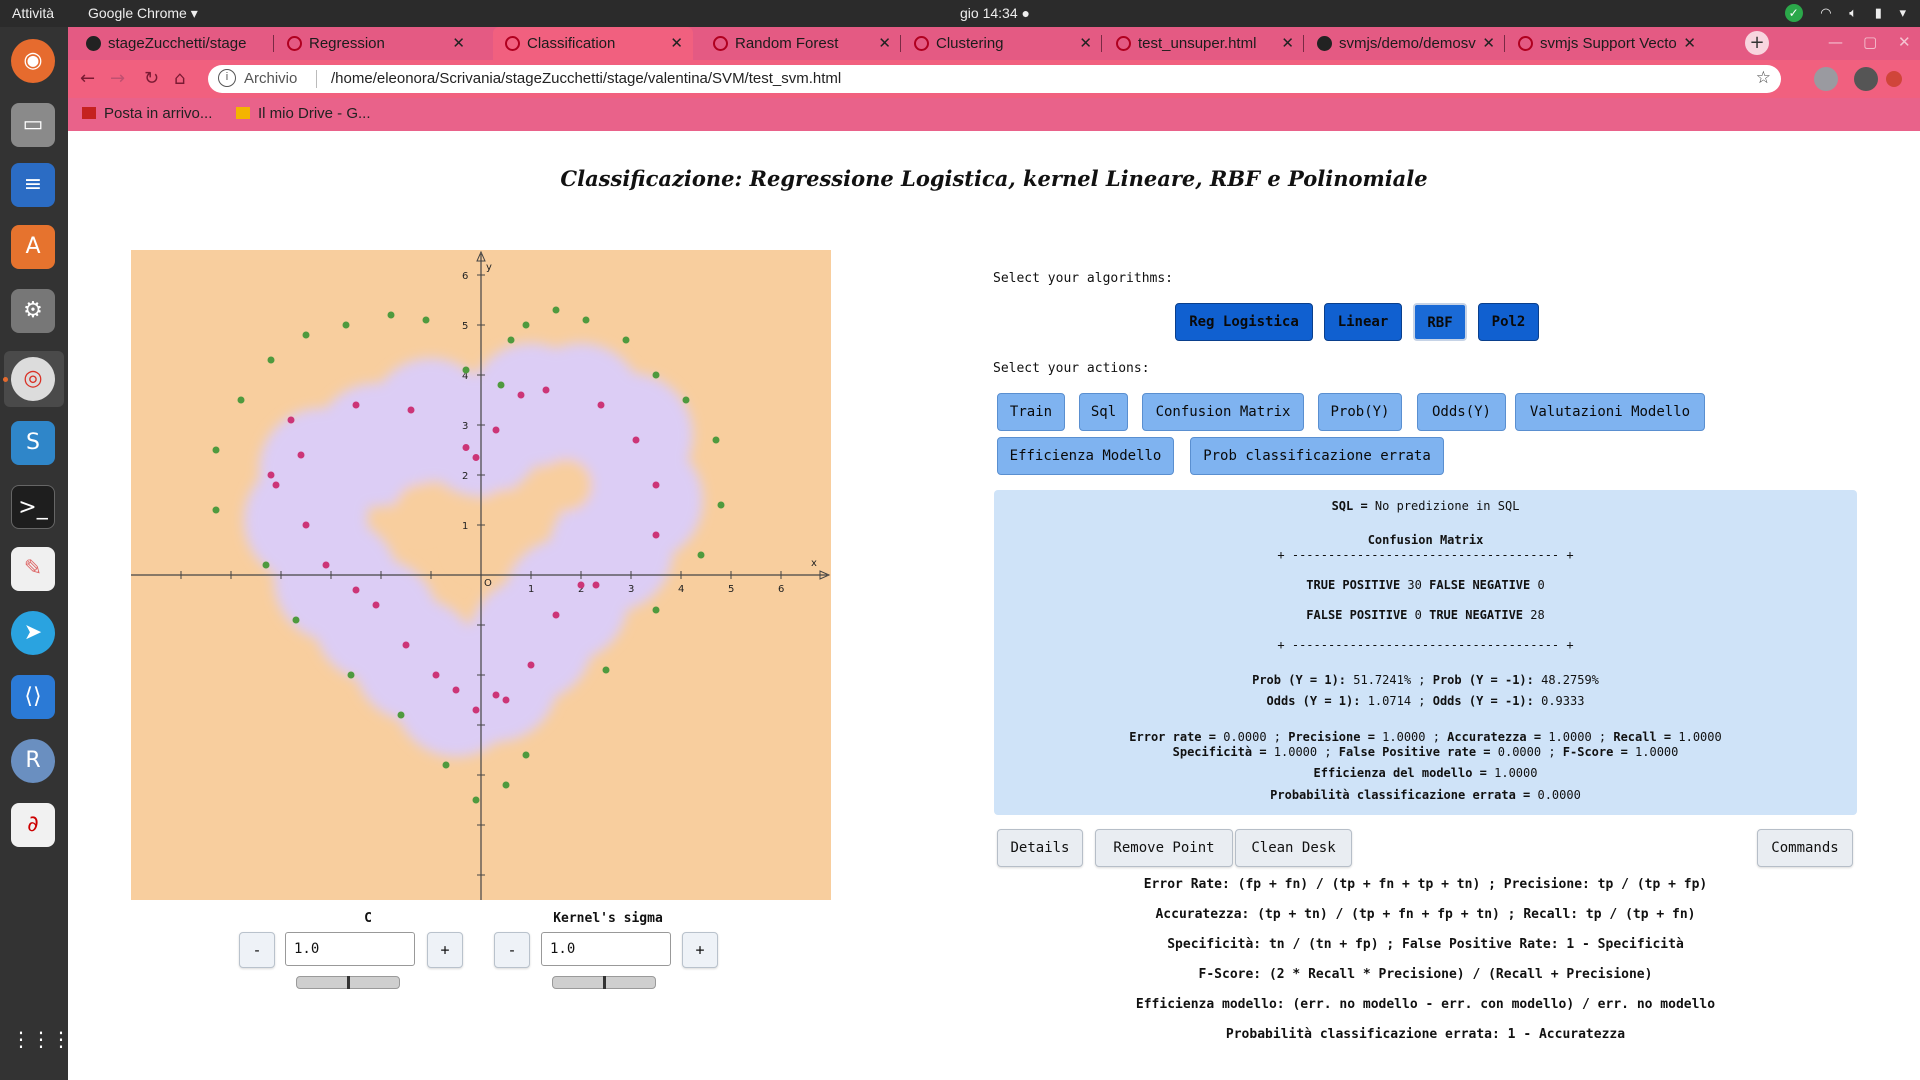  What do you see at coordinates (179, 78) in the screenshot?
I see `home-icon: ⌂` at bounding box center [179, 78].